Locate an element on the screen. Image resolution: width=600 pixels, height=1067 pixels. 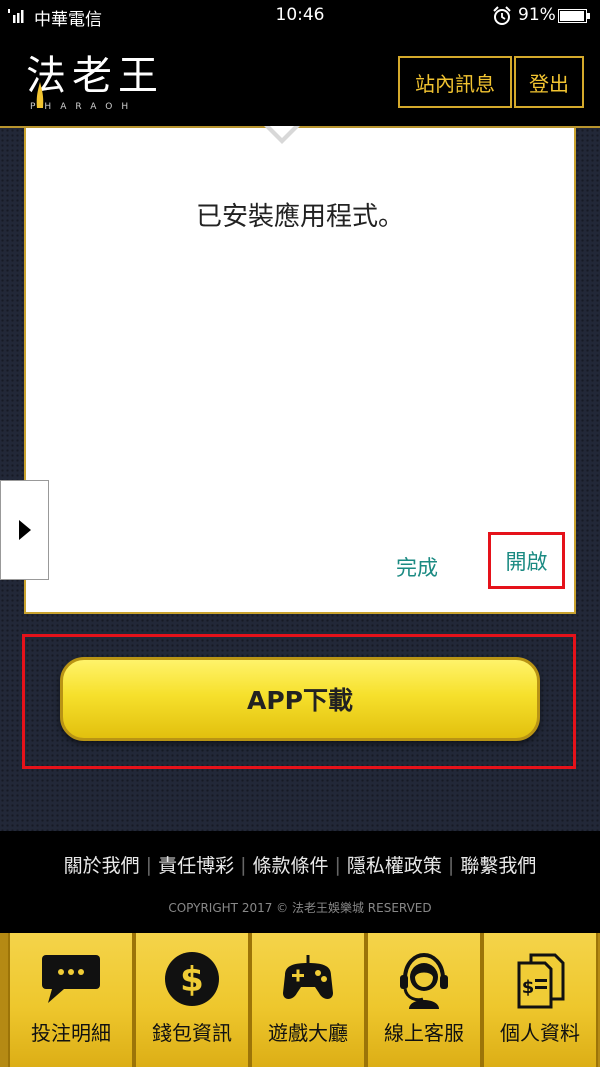
footer-link-contact: 聯繫我們 is located at coordinates (498, 864).